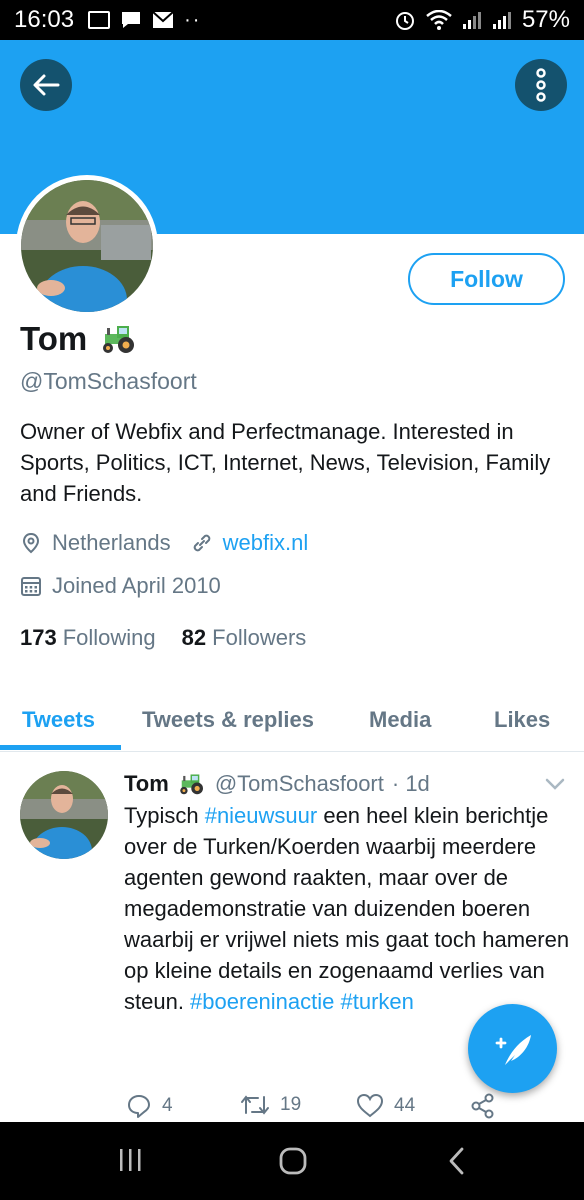 The image size is (584, 1200). Describe the element at coordinates (146, 784) in the screenshot. I see `tweet-author-name: Tom` at that location.